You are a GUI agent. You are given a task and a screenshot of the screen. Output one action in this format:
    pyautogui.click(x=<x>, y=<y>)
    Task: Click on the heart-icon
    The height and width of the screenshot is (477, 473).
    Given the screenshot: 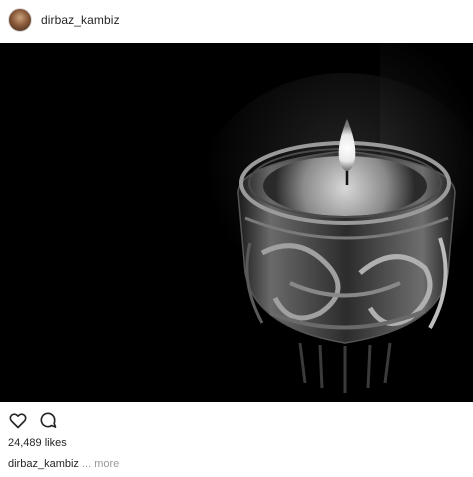 What is the action you would take?
    pyautogui.click(x=18, y=420)
    